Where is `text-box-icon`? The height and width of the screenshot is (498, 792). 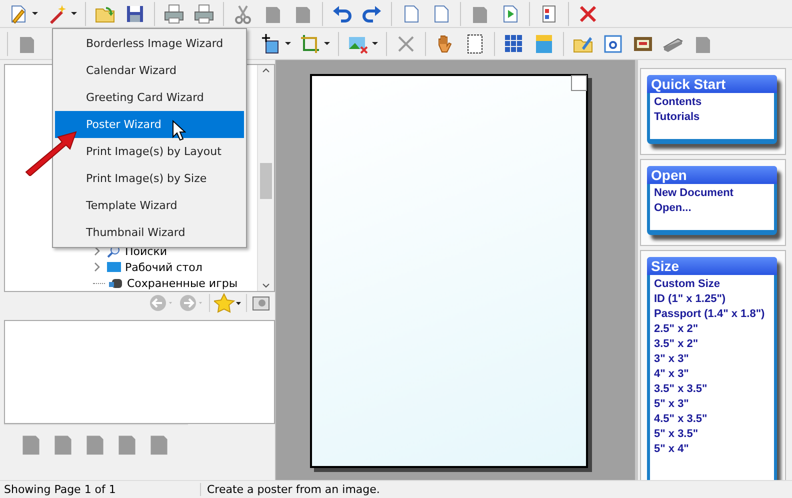 text-box-icon is located at coordinates (613, 43).